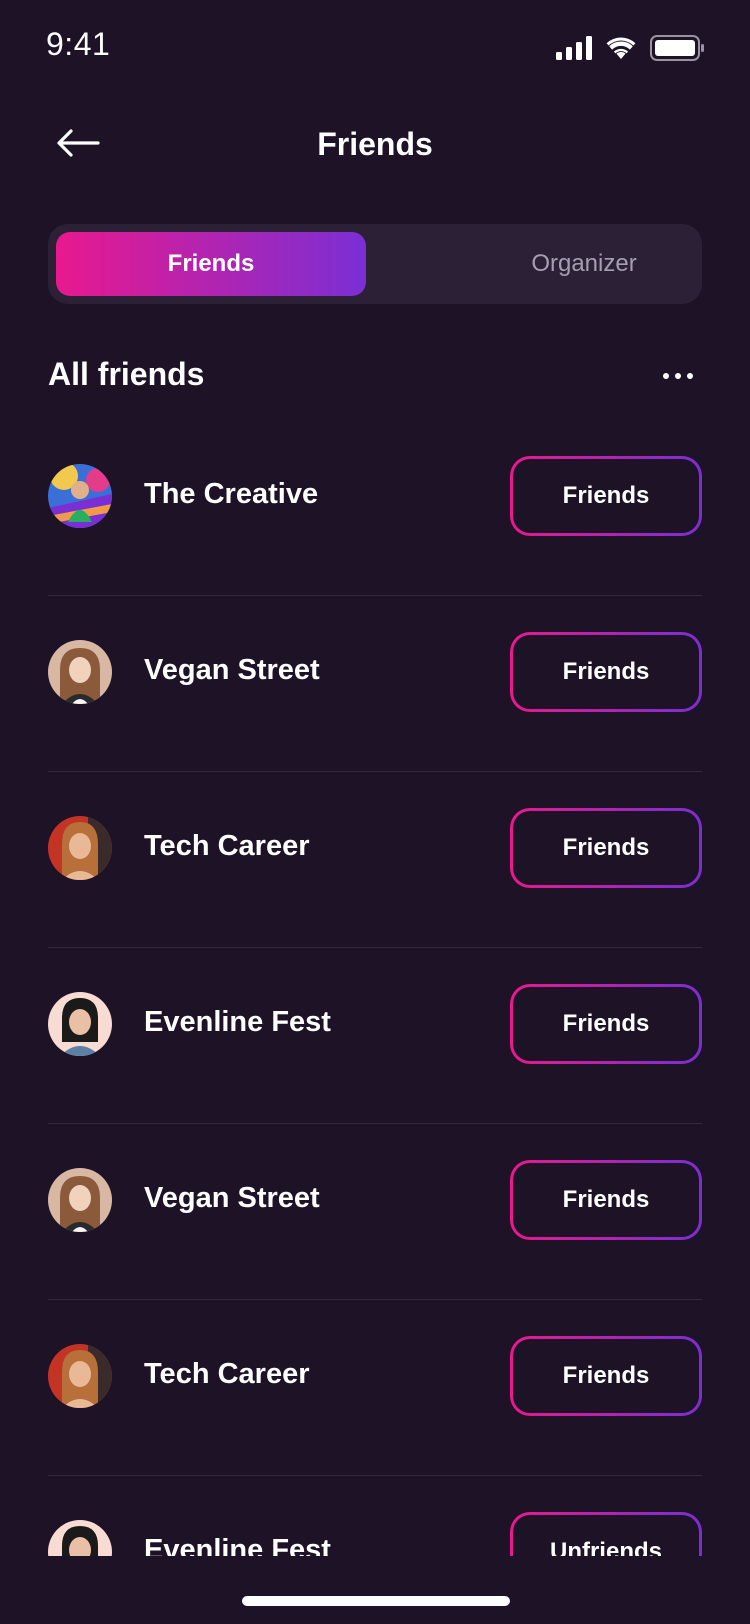 The height and width of the screenshot is (1624, 750). I want to click on wifi-icon, so click(621, 50).